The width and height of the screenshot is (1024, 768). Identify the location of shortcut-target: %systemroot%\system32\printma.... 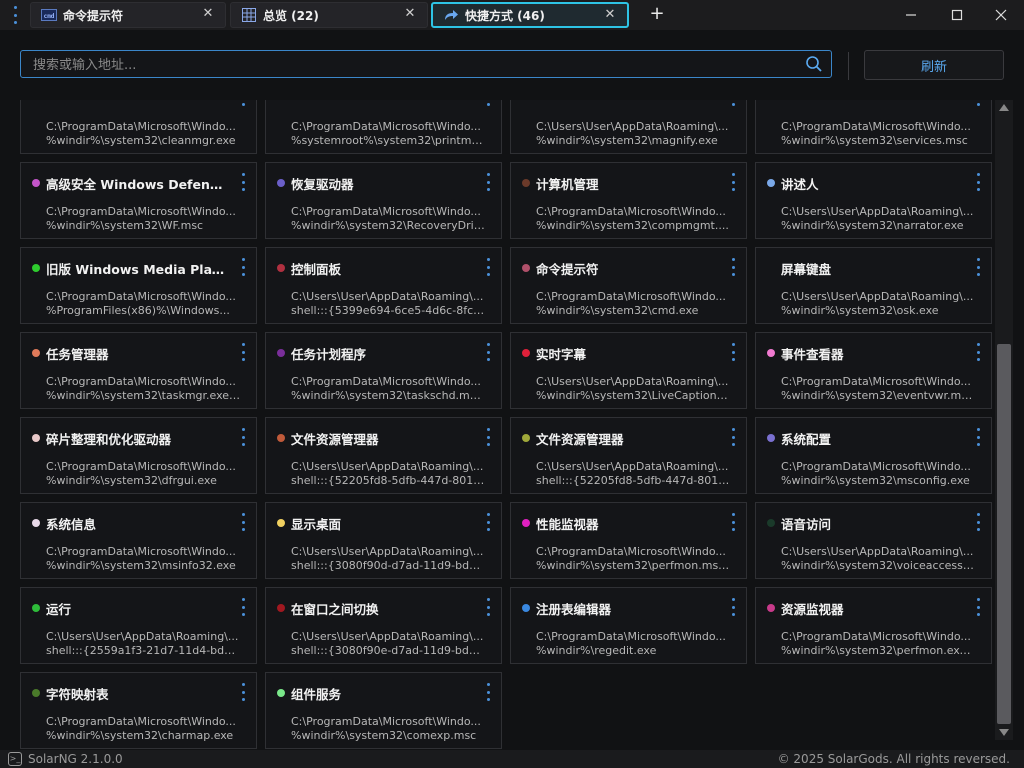
(388, 140).